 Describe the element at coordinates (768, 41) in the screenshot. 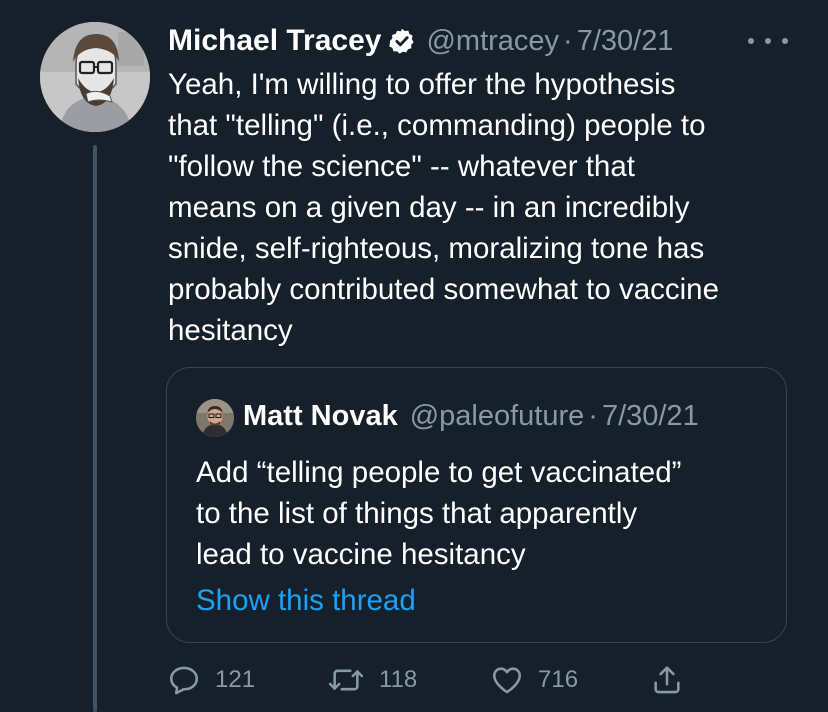

I see `more-options-icon` at that location.